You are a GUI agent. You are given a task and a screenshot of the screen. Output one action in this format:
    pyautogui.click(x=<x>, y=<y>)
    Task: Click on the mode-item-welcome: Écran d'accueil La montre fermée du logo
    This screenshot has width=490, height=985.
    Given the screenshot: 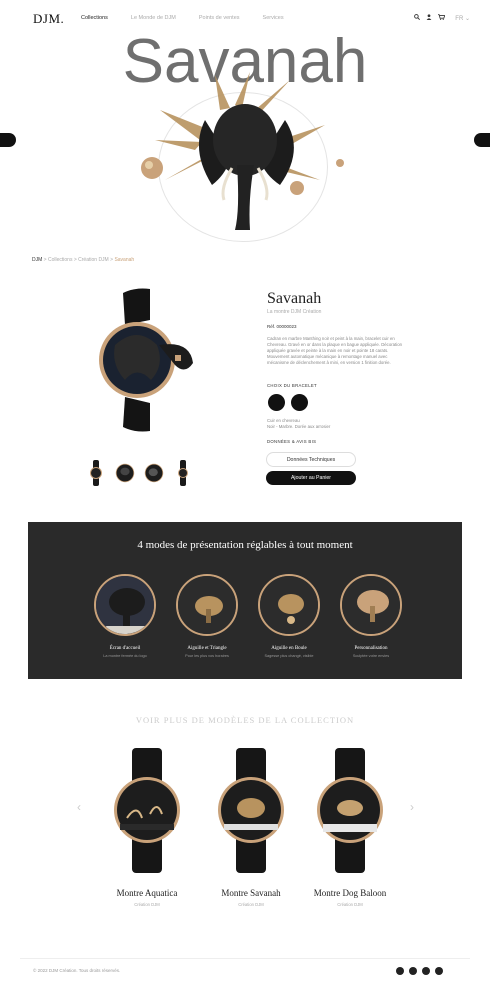 What is the action you would take?
    pyautogui.click(x=125, y=616)
    